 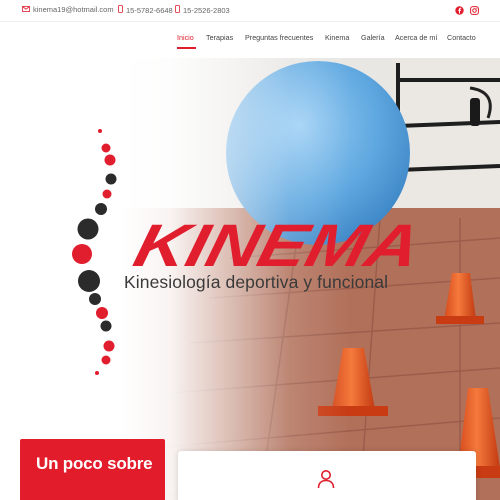 I want to click on about-card: Un poco sobre, so click(x=92, y=469).